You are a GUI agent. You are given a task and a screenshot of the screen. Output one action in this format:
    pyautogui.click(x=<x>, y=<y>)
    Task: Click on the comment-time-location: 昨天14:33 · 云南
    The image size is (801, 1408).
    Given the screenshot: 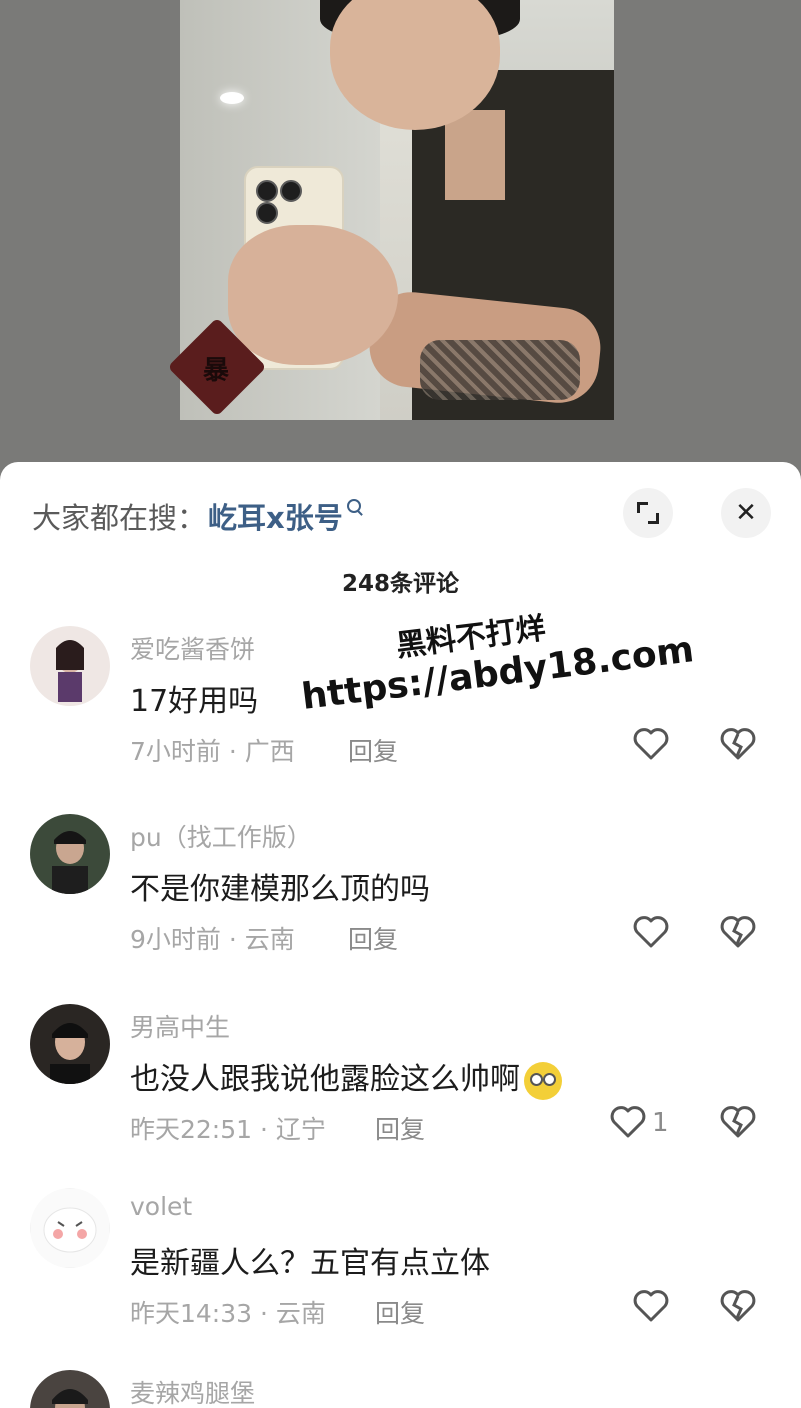 What is the action you would take?
    pyautogui.click(x=228, y=1313)
    